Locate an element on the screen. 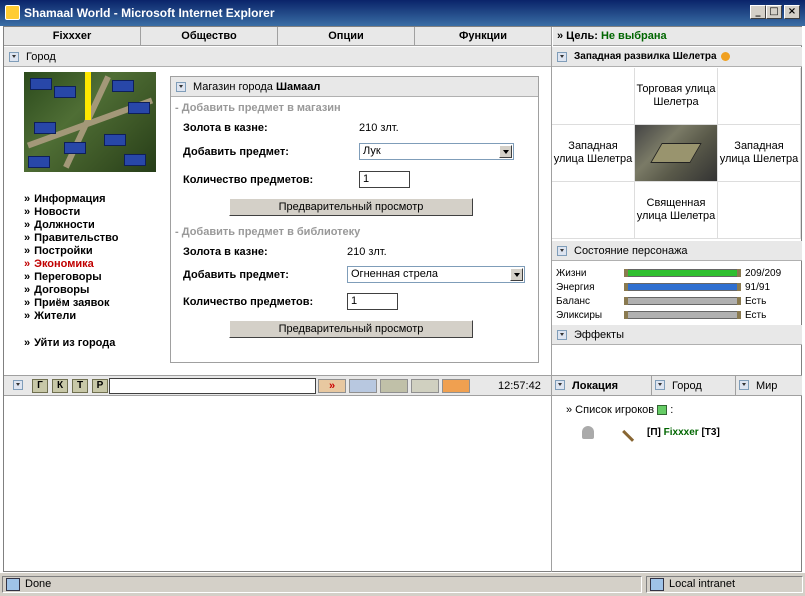 The width and height of the screenshot is (805, 596). map-west-link: Западная улица Шелетра is located at coordinates (593, 153).